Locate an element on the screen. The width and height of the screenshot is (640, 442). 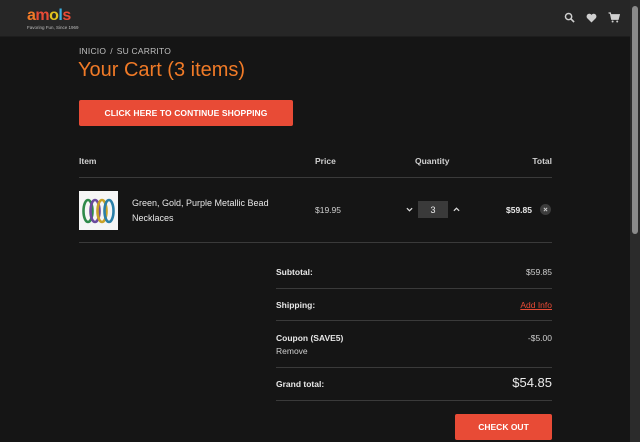
subtotal-label: Subtotal: is located at coordinates (294, 272).